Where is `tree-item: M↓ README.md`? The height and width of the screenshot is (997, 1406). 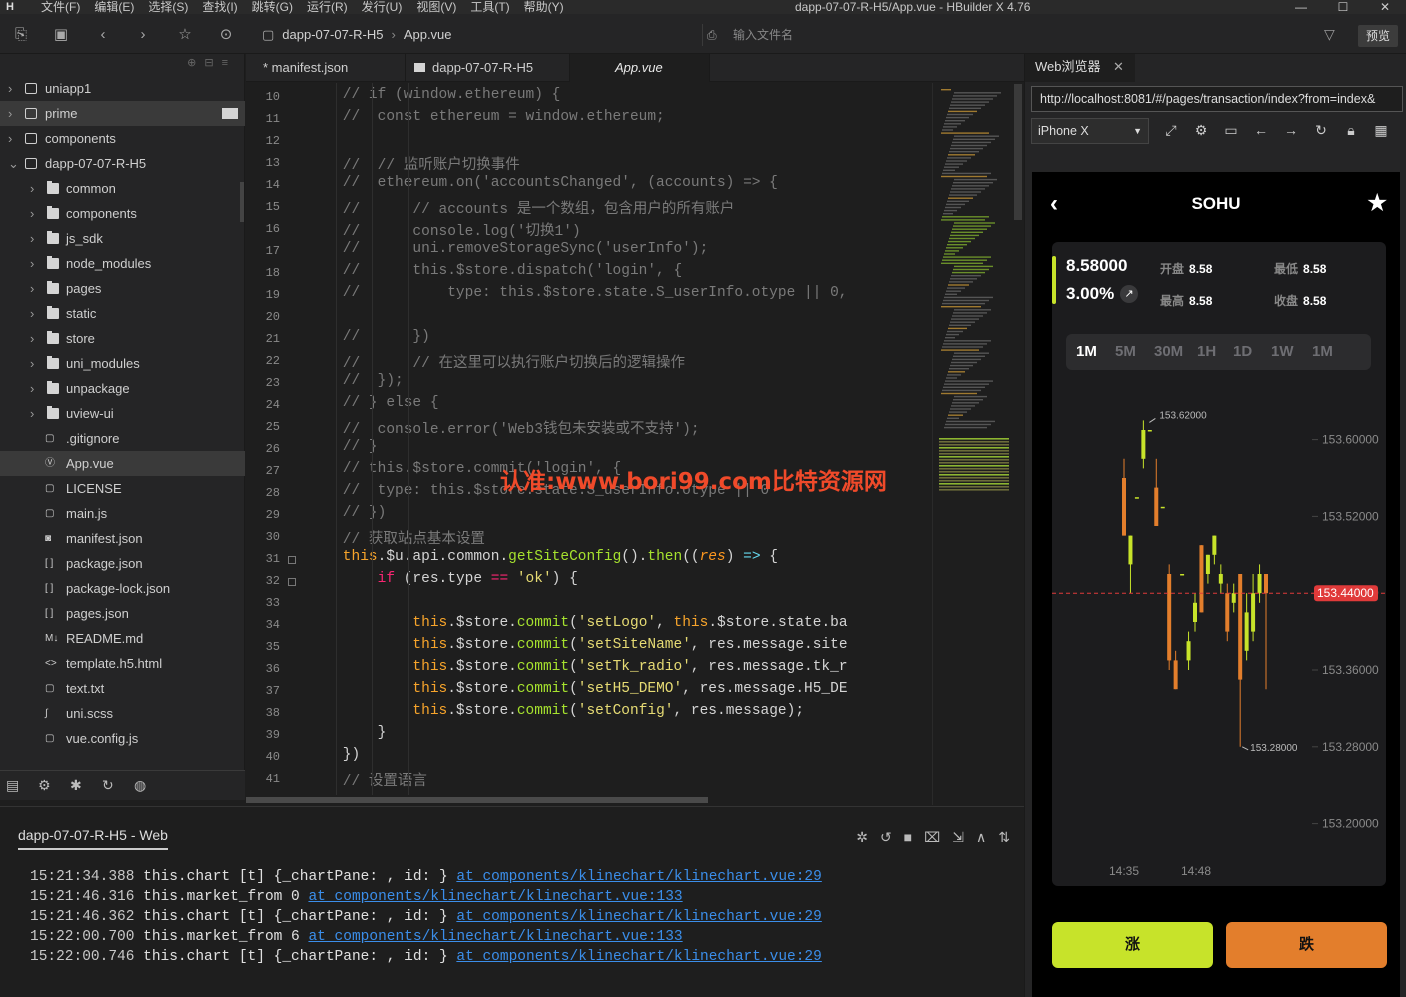
tree-item: M↓ README.md is located at coordinates (122, 638).